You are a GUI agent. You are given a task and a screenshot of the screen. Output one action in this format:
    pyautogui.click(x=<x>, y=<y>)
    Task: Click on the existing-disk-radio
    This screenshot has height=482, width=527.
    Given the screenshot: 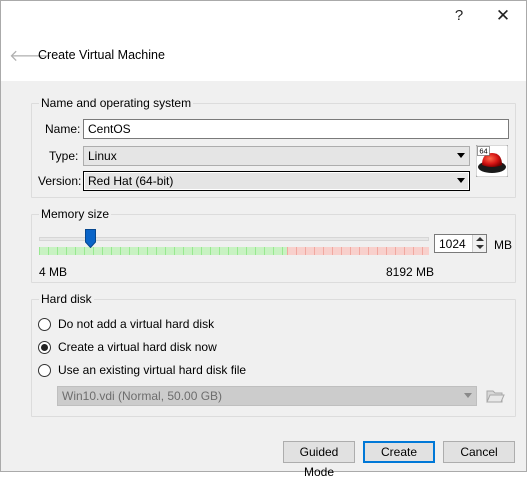 What is the action you would take?
    pyautogui.click(x=44, y=370)
    